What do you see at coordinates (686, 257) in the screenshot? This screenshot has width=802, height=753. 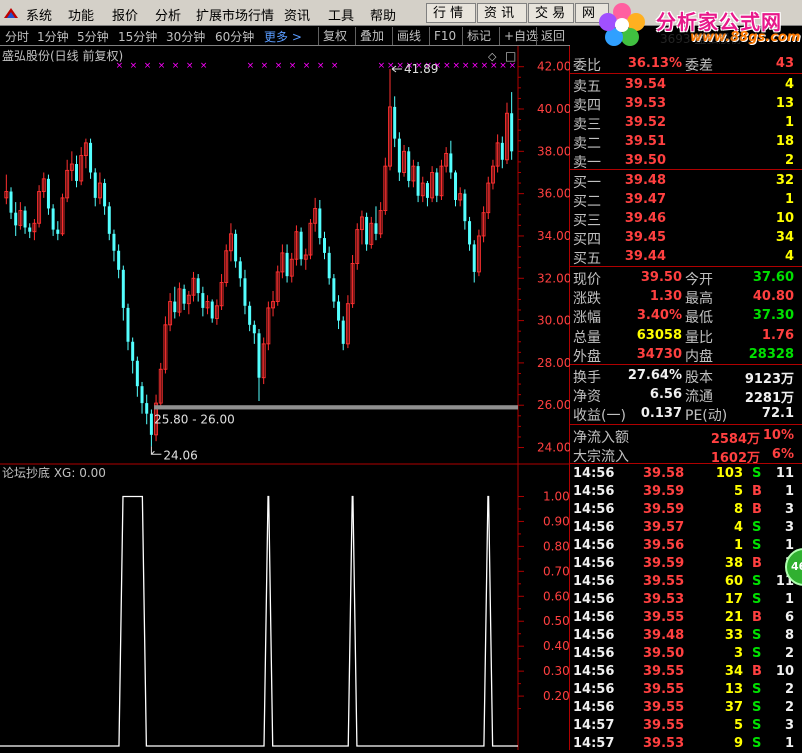 I see `buy-row: 买五 39.44 4` at bounding box center [686, 257].